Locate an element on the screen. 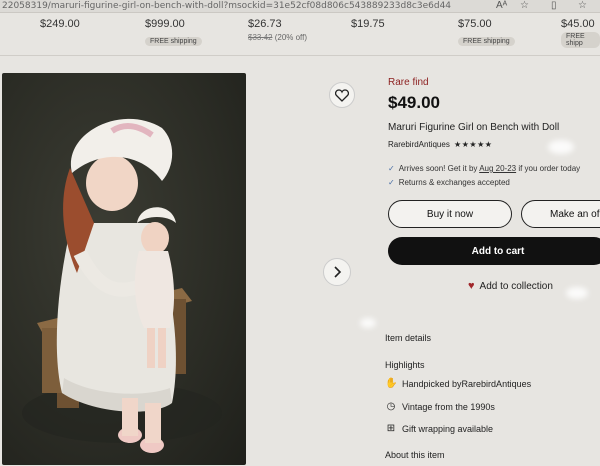  related-item-price: $26.73 is located at coordinates (265, 24).